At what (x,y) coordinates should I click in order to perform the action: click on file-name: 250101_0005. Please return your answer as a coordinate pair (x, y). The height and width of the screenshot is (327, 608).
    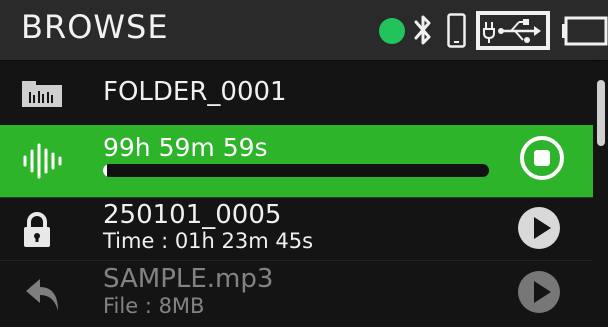
    Looking at the image, I should click on (192, 215).